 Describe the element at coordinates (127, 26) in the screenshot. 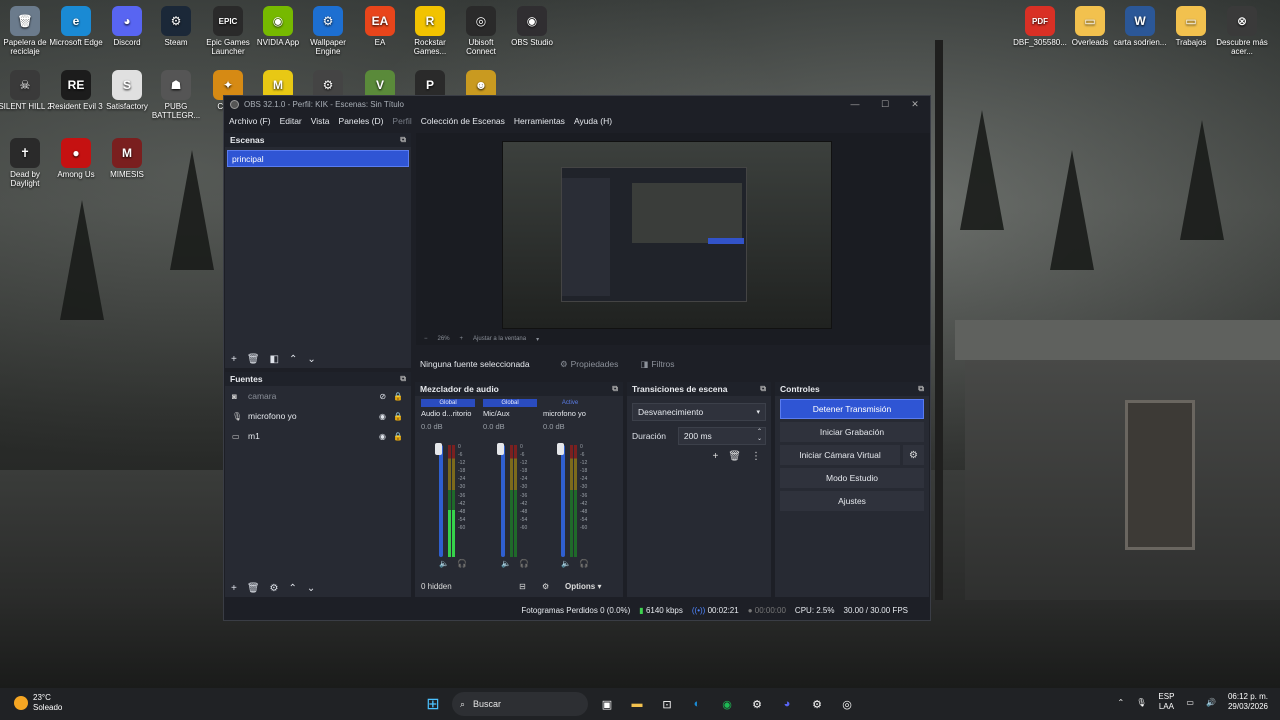

I see `desktop-icon: ◕ Discord` at that location.